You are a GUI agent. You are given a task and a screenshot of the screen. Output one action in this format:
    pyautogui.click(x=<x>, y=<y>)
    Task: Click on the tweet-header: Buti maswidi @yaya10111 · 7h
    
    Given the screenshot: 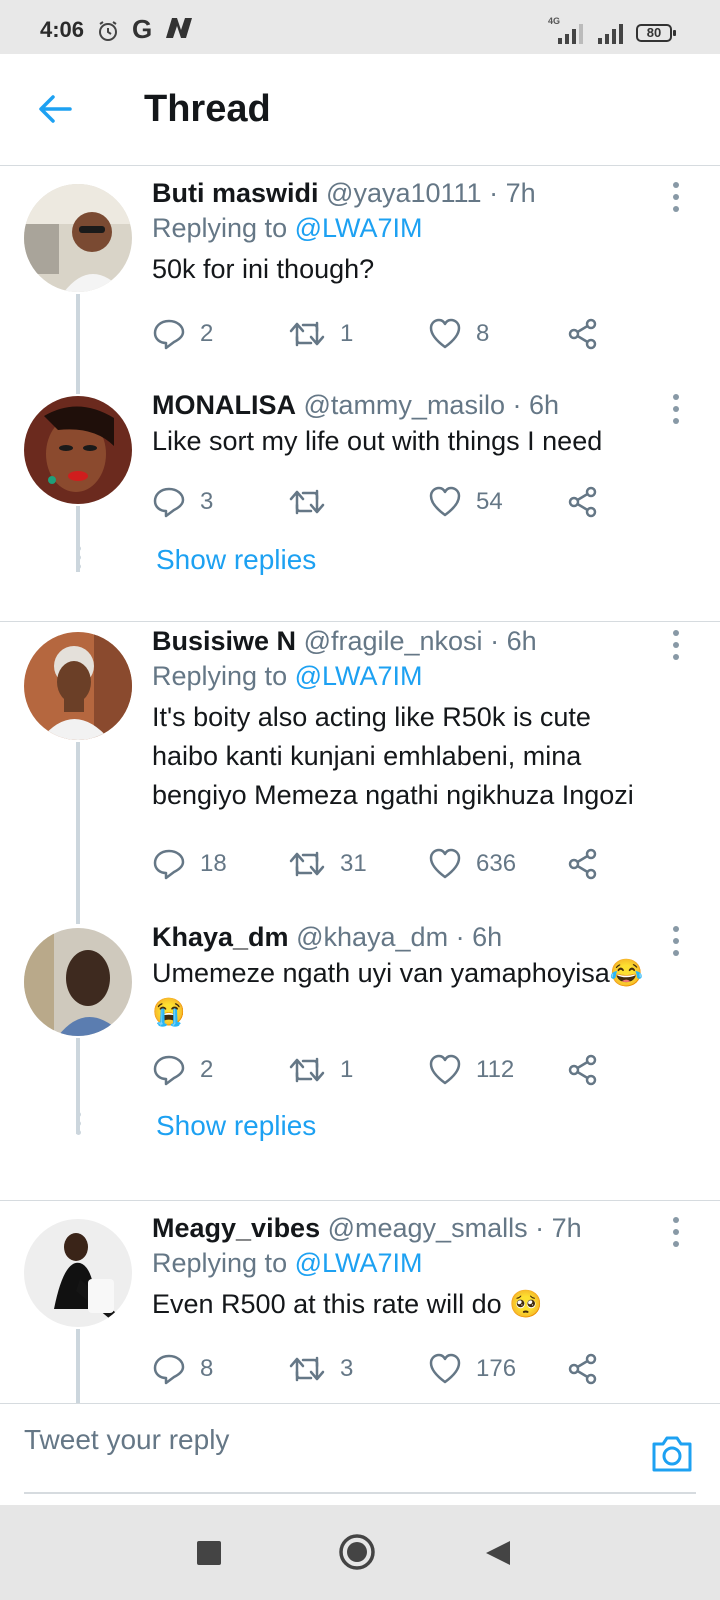 What is the action you would take?
    pyautogui.click(x=422, y=193)
    